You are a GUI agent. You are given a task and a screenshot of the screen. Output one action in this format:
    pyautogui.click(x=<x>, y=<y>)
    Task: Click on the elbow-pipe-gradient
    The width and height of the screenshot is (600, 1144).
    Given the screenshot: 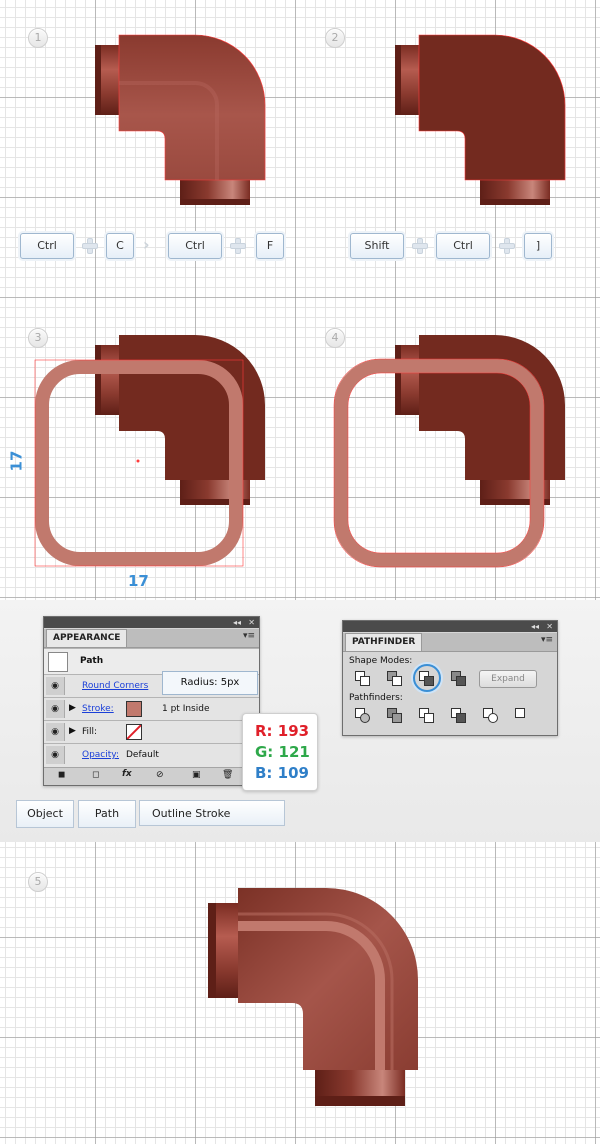 What is the action you would take?
    pyautogui.click(x=180, y=119)
    